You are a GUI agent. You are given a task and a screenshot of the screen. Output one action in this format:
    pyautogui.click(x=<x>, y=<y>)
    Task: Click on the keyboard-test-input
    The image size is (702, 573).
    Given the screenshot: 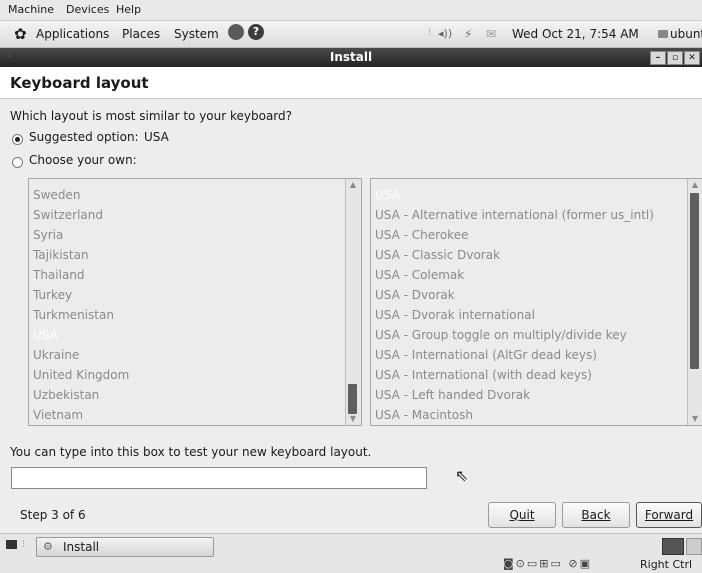 What is the action you would take?
    pyautogui.click(x=219, y=478)
    